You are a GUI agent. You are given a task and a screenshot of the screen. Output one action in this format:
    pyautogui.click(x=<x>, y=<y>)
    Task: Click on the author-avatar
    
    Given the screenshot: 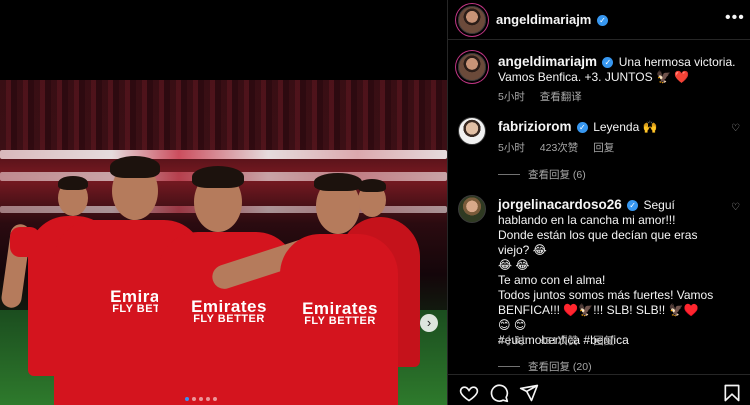 What is the action you would take?
    pyautogui.click(x=472, y=20)
    